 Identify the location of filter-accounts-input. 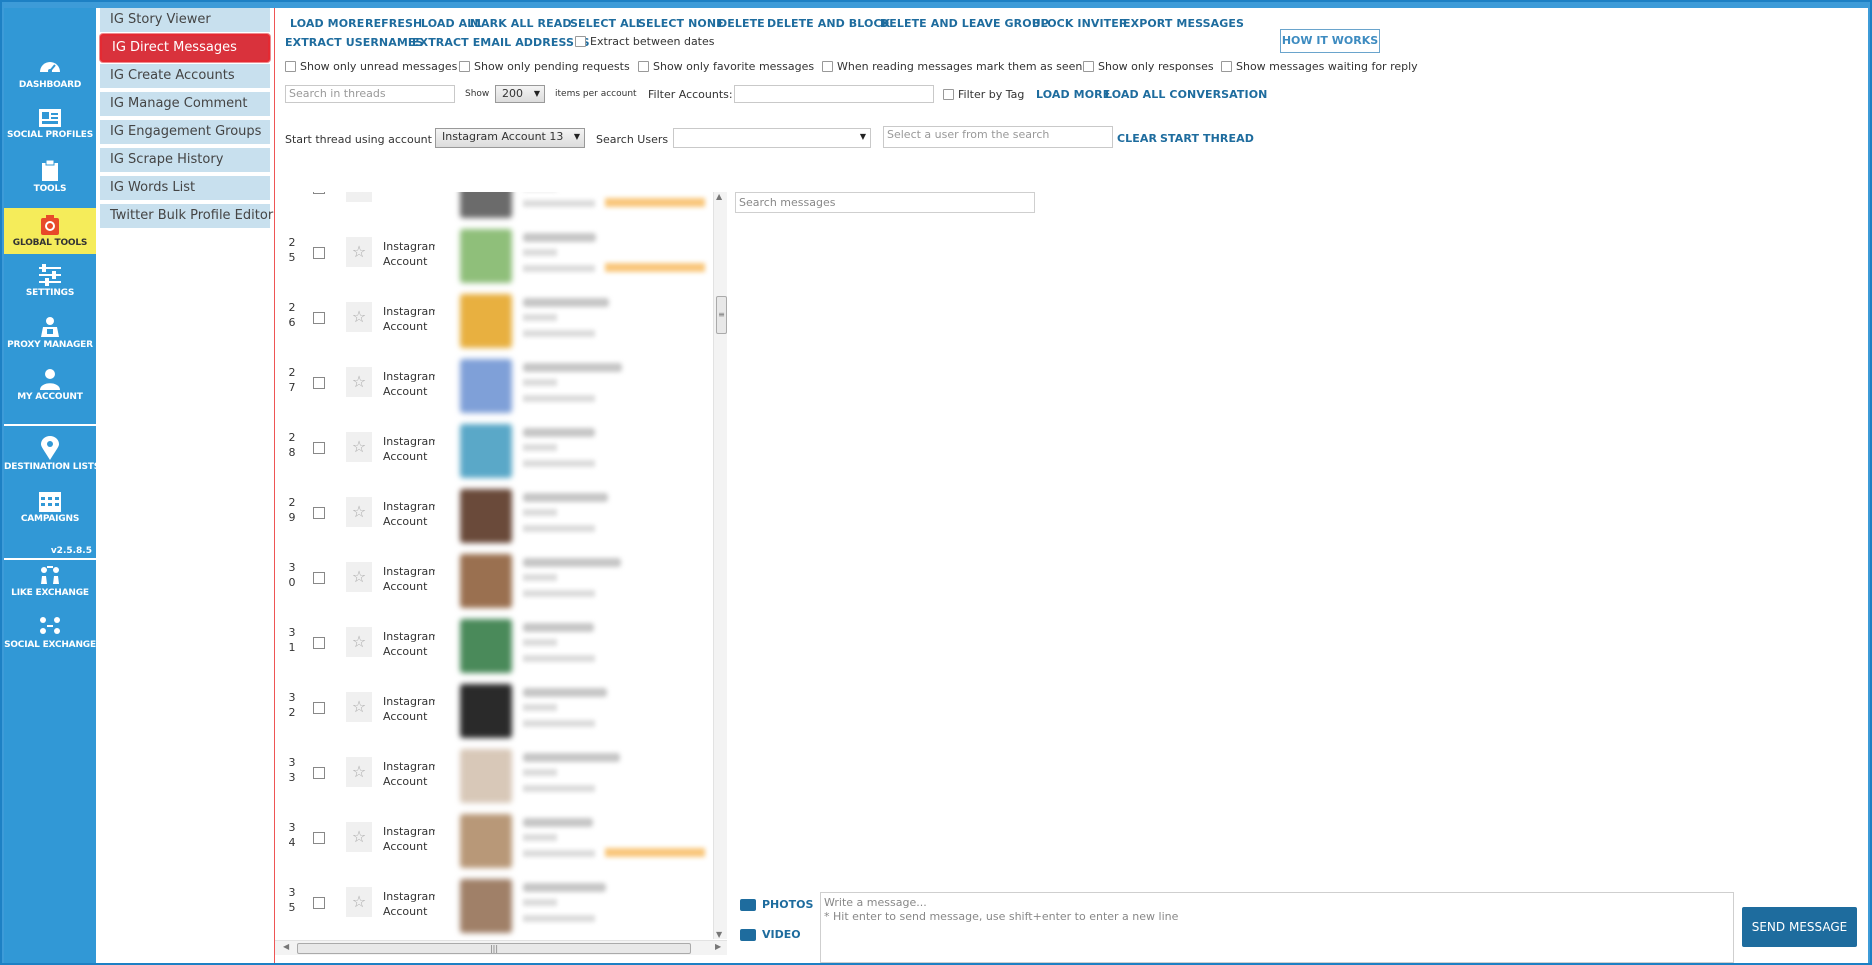
(834, 94).